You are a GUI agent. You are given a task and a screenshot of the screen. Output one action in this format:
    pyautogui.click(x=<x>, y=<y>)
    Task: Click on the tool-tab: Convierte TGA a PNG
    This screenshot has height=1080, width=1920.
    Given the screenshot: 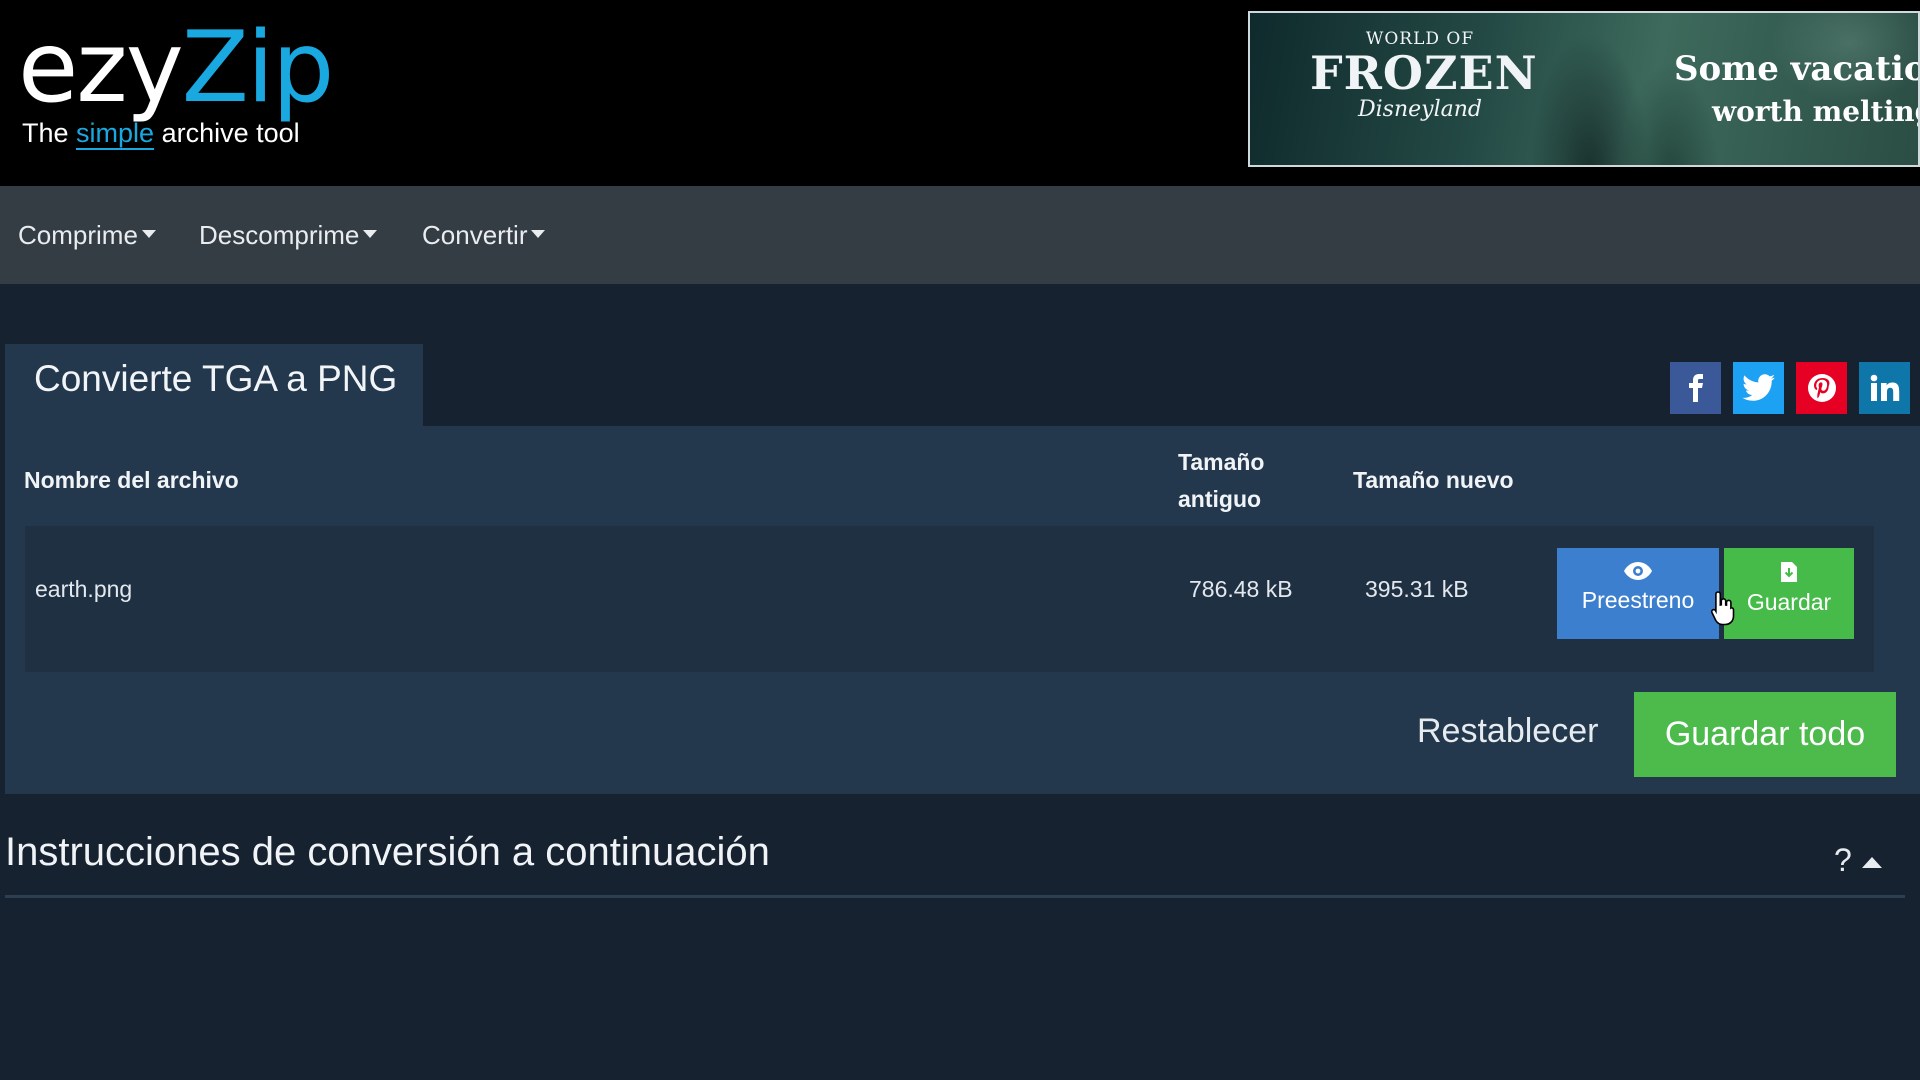 What is the action you would take?
    pyautogui.click(x=214, y=385)
    